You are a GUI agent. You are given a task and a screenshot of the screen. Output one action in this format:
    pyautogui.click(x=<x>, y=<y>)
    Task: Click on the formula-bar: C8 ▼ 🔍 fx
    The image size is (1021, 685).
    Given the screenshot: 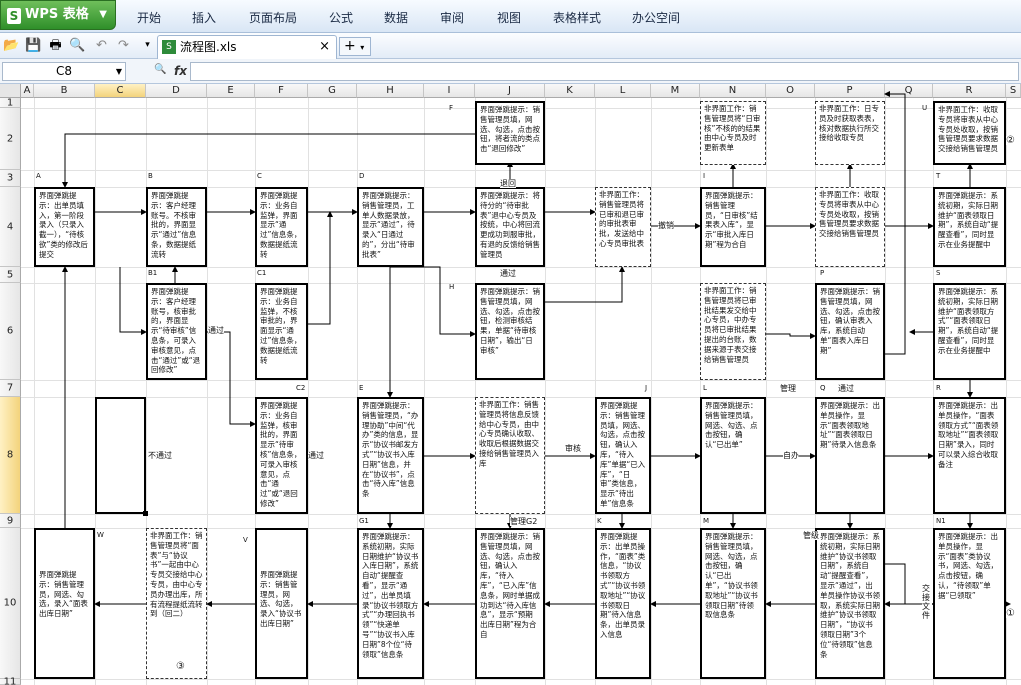 What is the action you would take?
    pyautogui.click(x=510, y=71)
    